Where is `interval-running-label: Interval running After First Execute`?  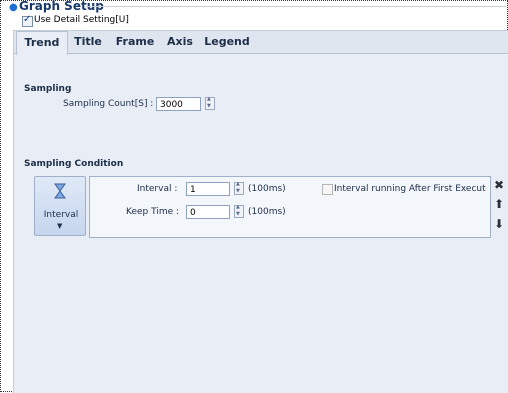 interval-running-label: Interval running After First Execute is located at coordinates (410, 189).